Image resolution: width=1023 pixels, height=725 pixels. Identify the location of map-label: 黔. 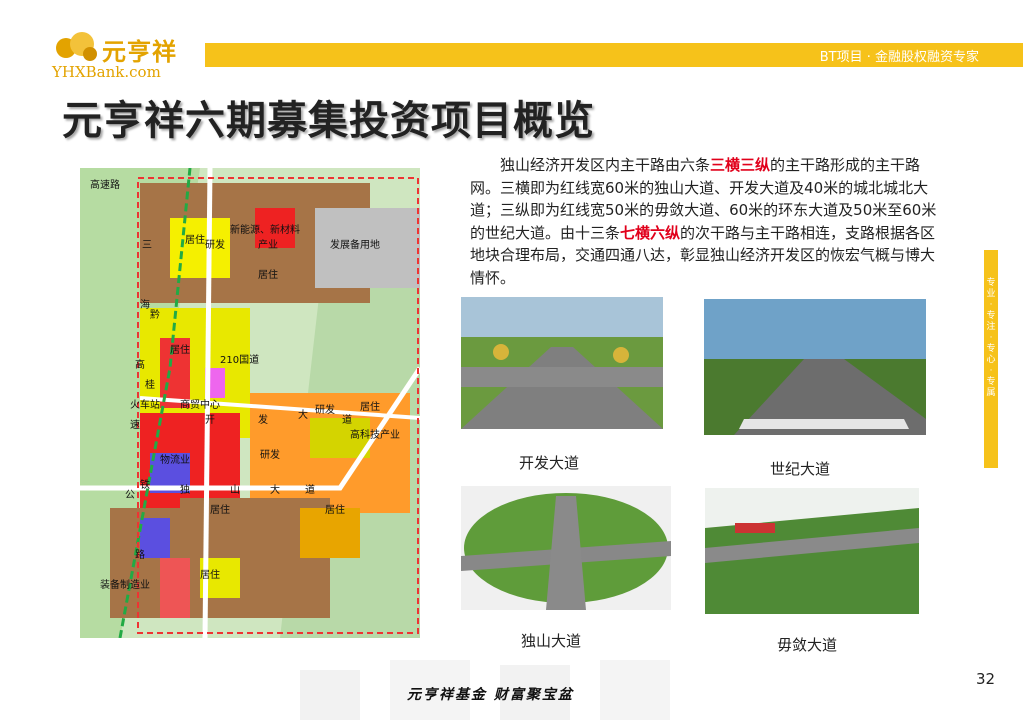
(155, 314).